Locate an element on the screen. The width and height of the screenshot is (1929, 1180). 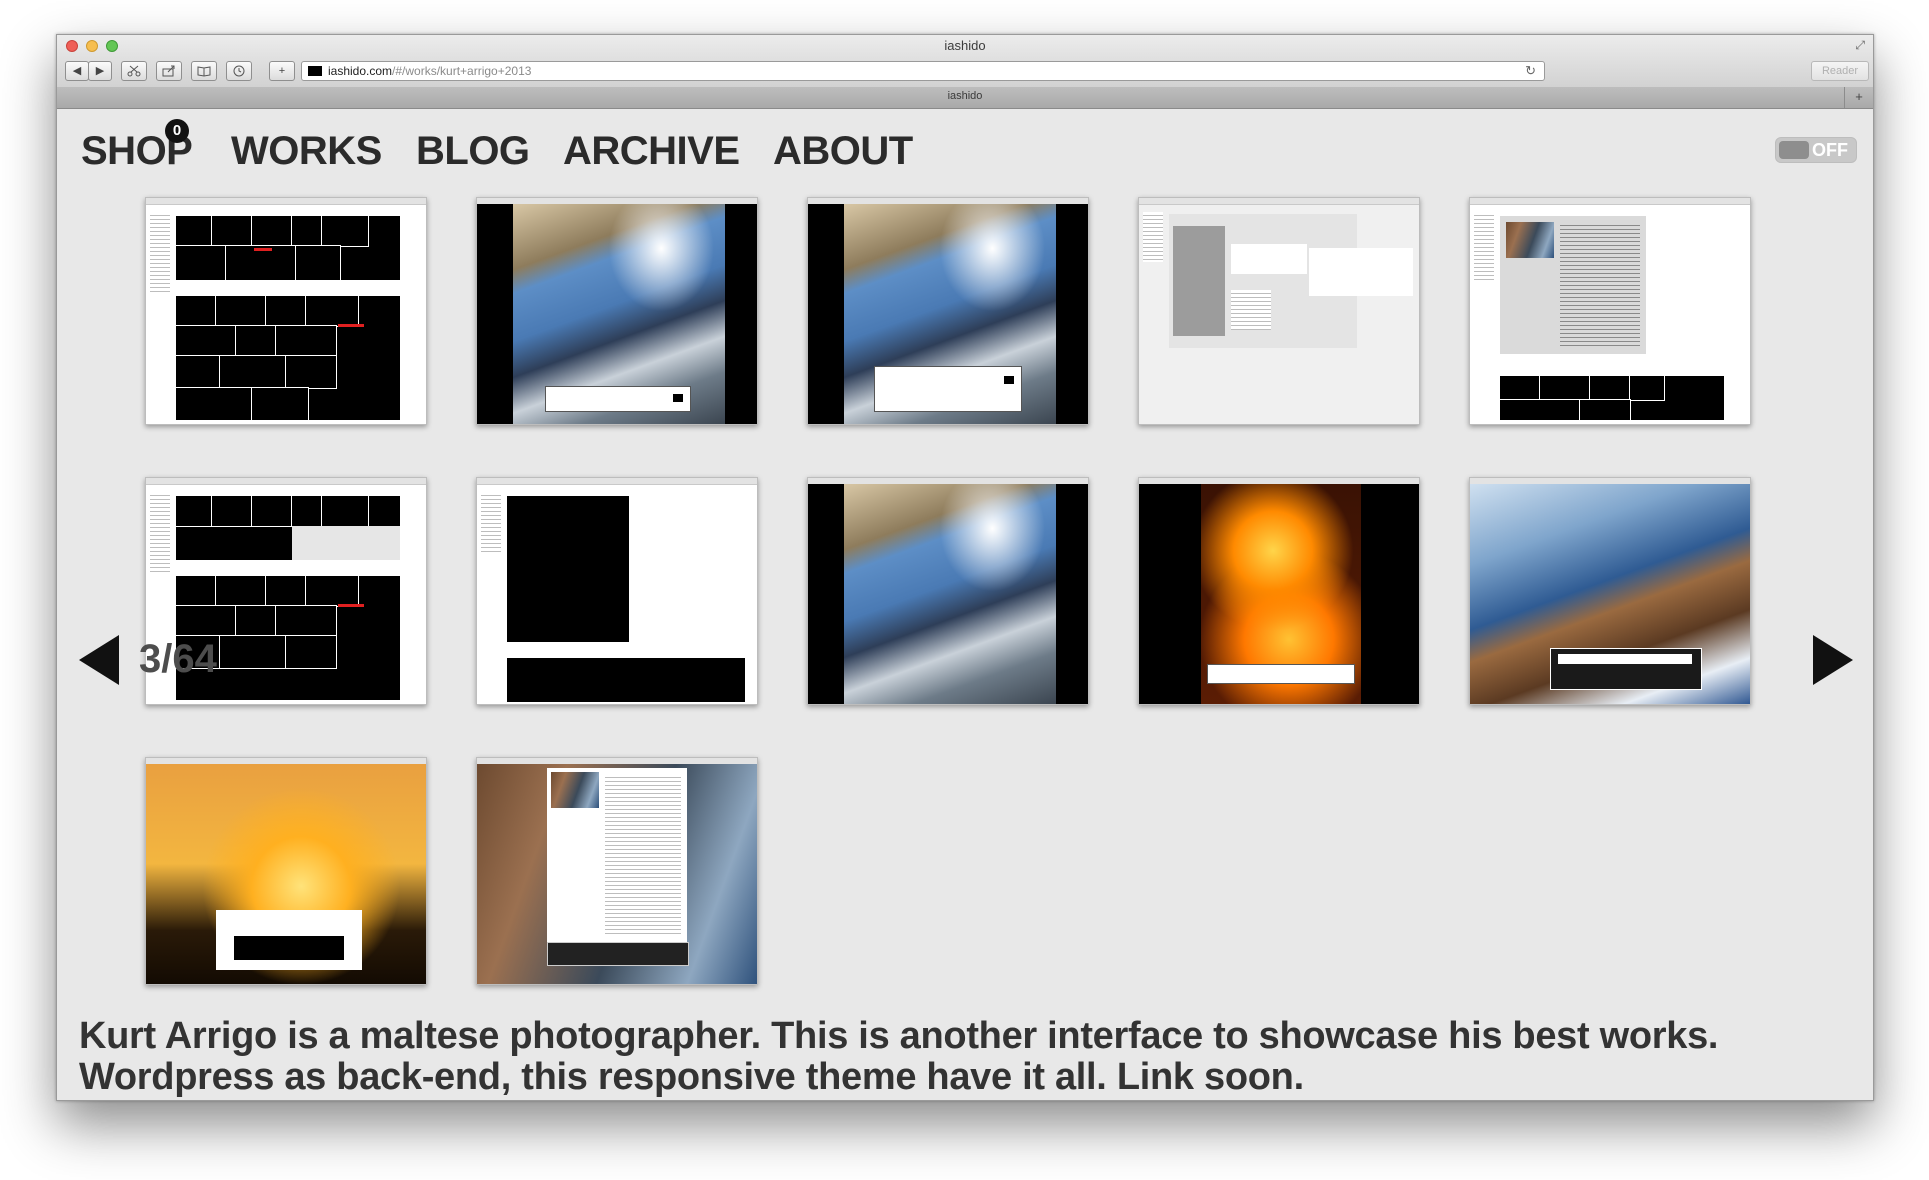
address-bar: iashido.com/#/works/kurt+arrigo+2013 ↻ is located at coordinates (923, 71).